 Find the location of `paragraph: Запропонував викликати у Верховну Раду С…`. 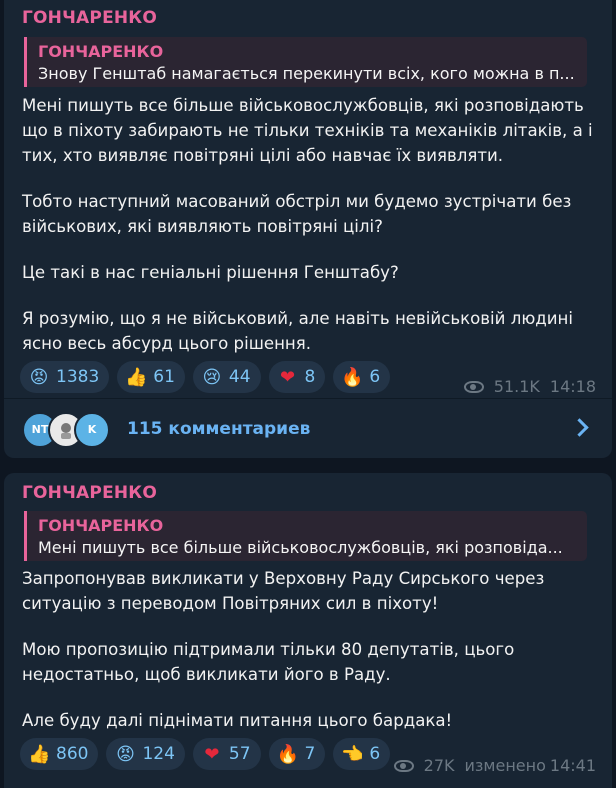

paragraph: Запропонував викликати у Верховну Раду С… is located at coordinates (283, 591).